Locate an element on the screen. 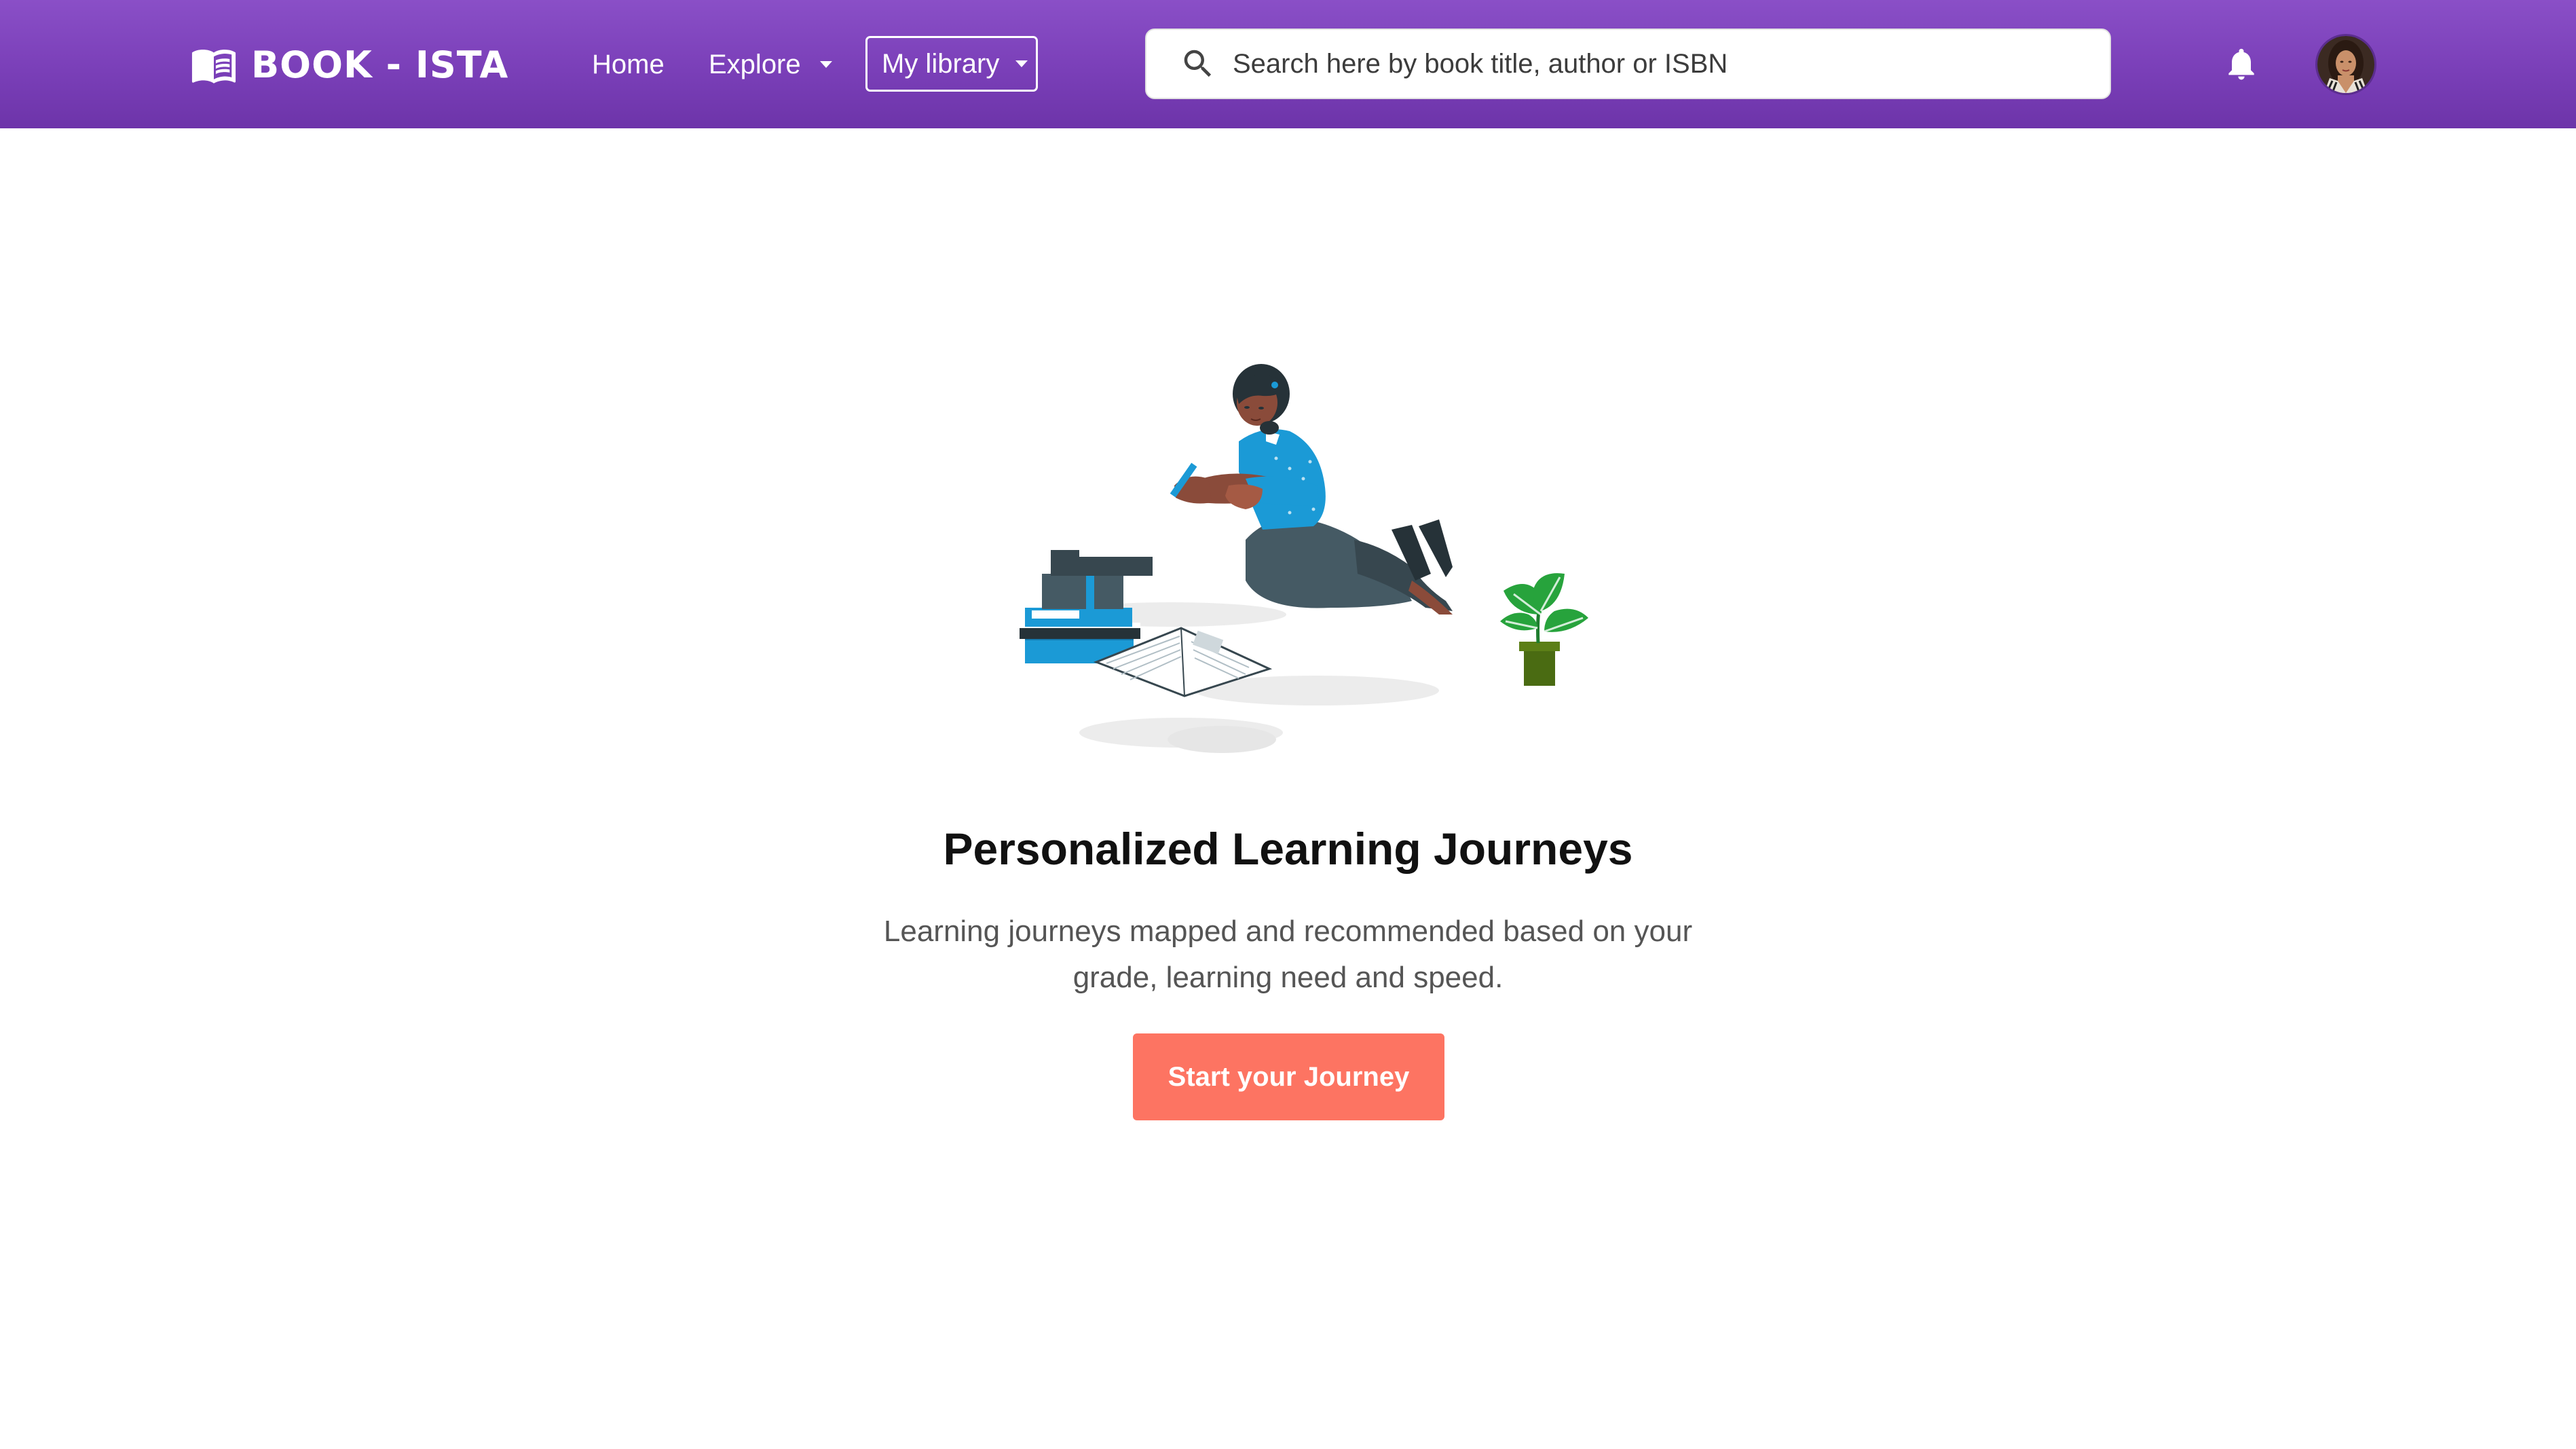  brand-name: BOOK - ISTA is located at coordinates (380, 64).